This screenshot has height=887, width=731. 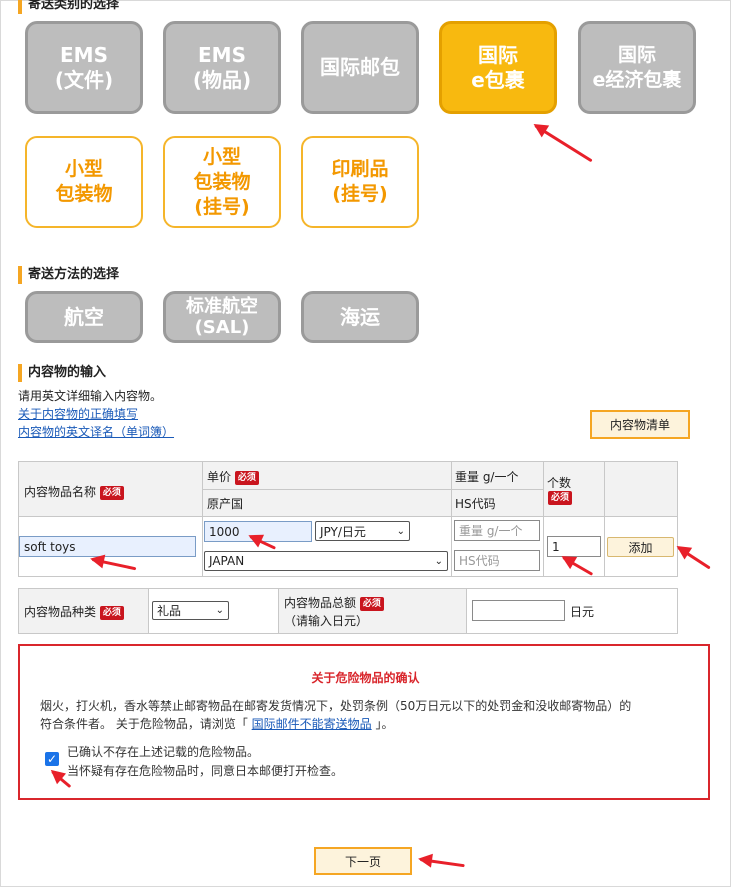 I want to click on item-name-input: soft toys, so click(x=107, y=546).